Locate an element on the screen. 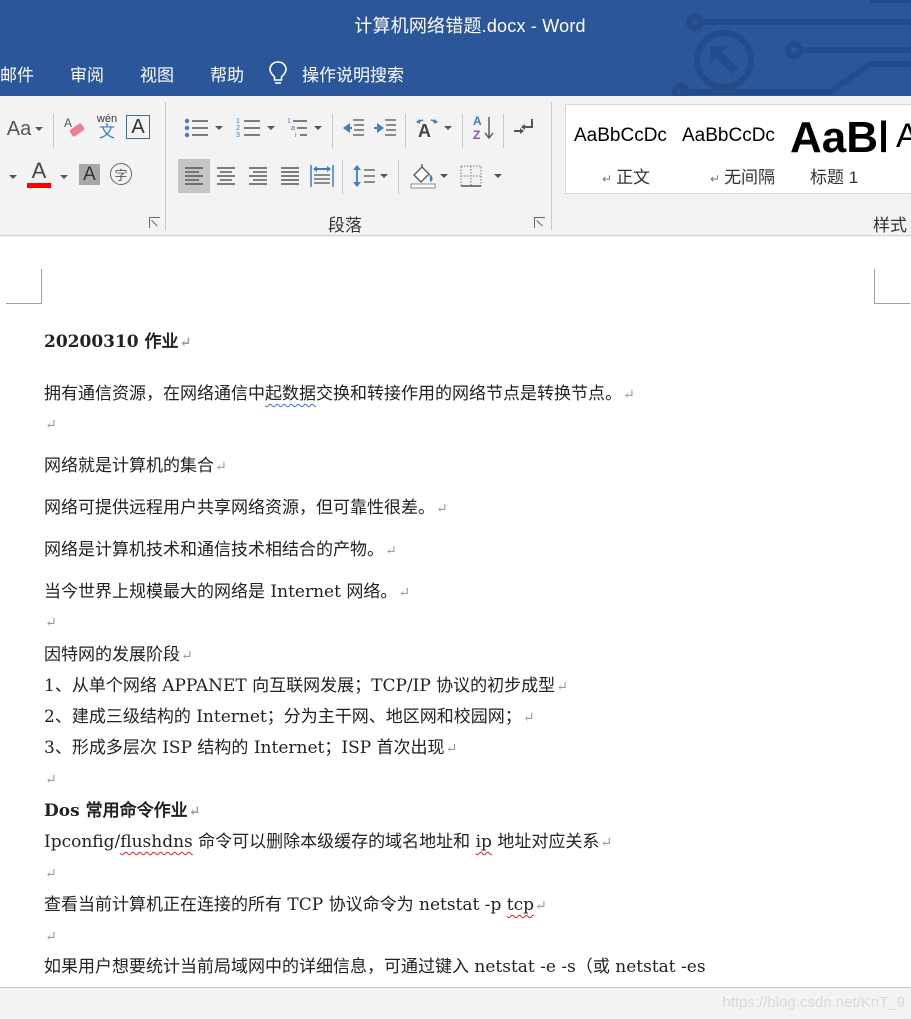 The image size is (911, 1019). character-shading-button: A is located at coordinates (89, 174).